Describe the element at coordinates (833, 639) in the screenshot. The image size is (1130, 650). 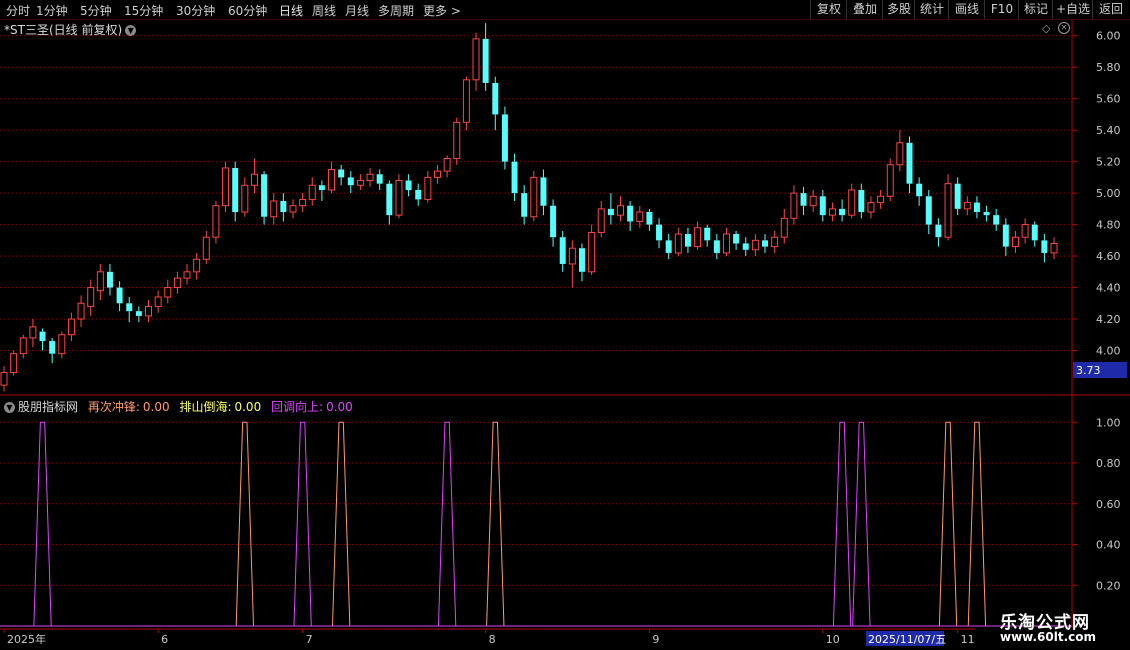
I see `date-tick-label: 10` at that location.